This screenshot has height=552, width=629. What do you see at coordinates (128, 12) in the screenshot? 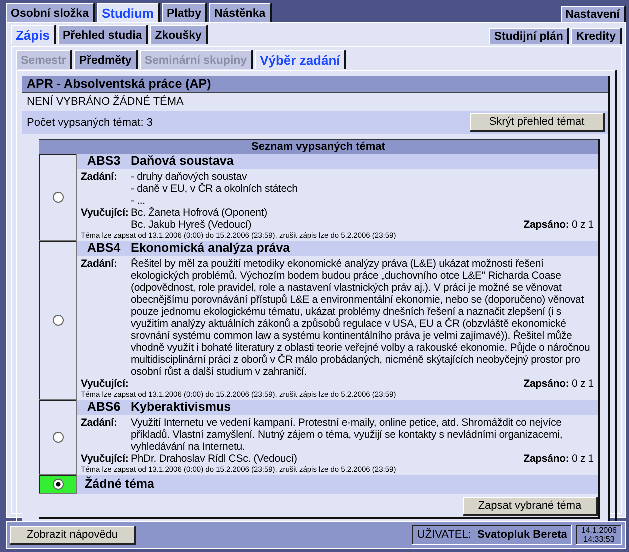
I see `nav-tab: Studium` at bounding box center [128, 12].